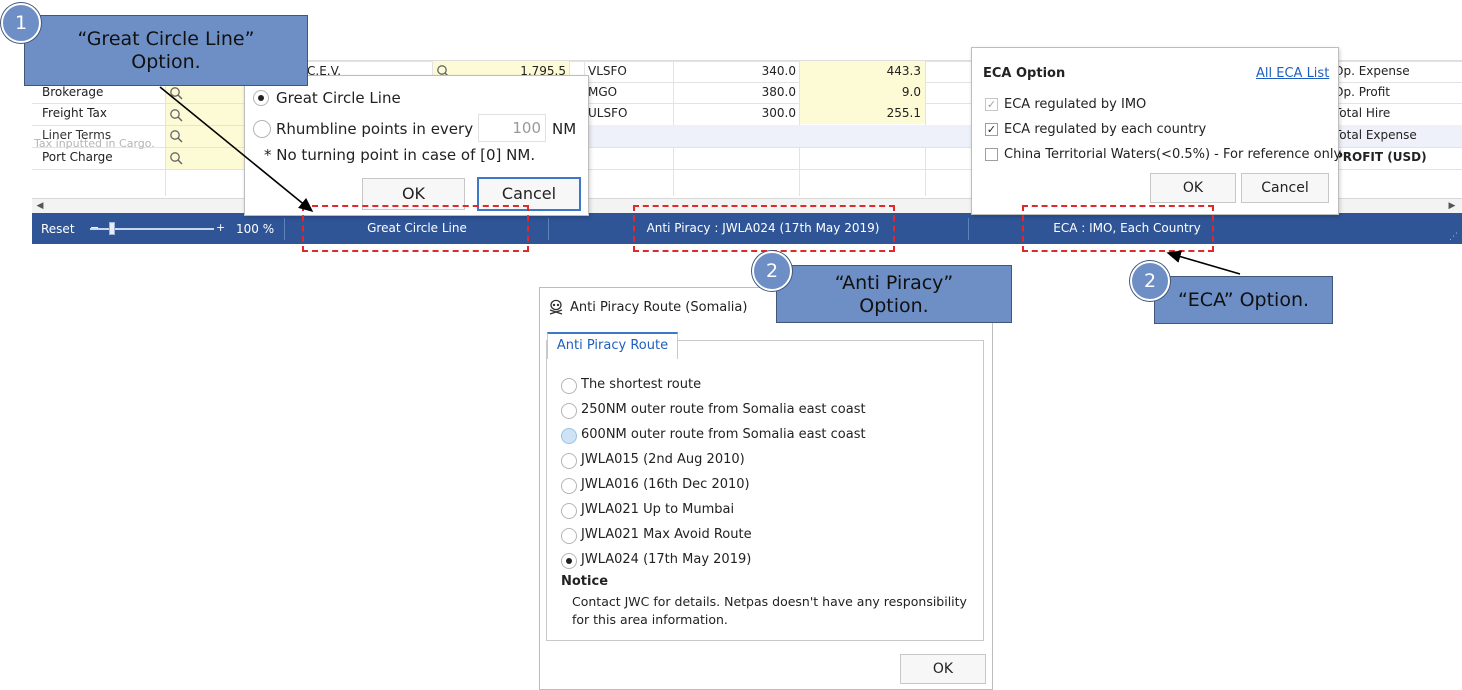 The width and height of the screenshot is (1462, 690). What do you see at coordinates (991, 129) in the screenshot?
I see `eca-country-checkbox: ✓` at bounding box center [991, 129].